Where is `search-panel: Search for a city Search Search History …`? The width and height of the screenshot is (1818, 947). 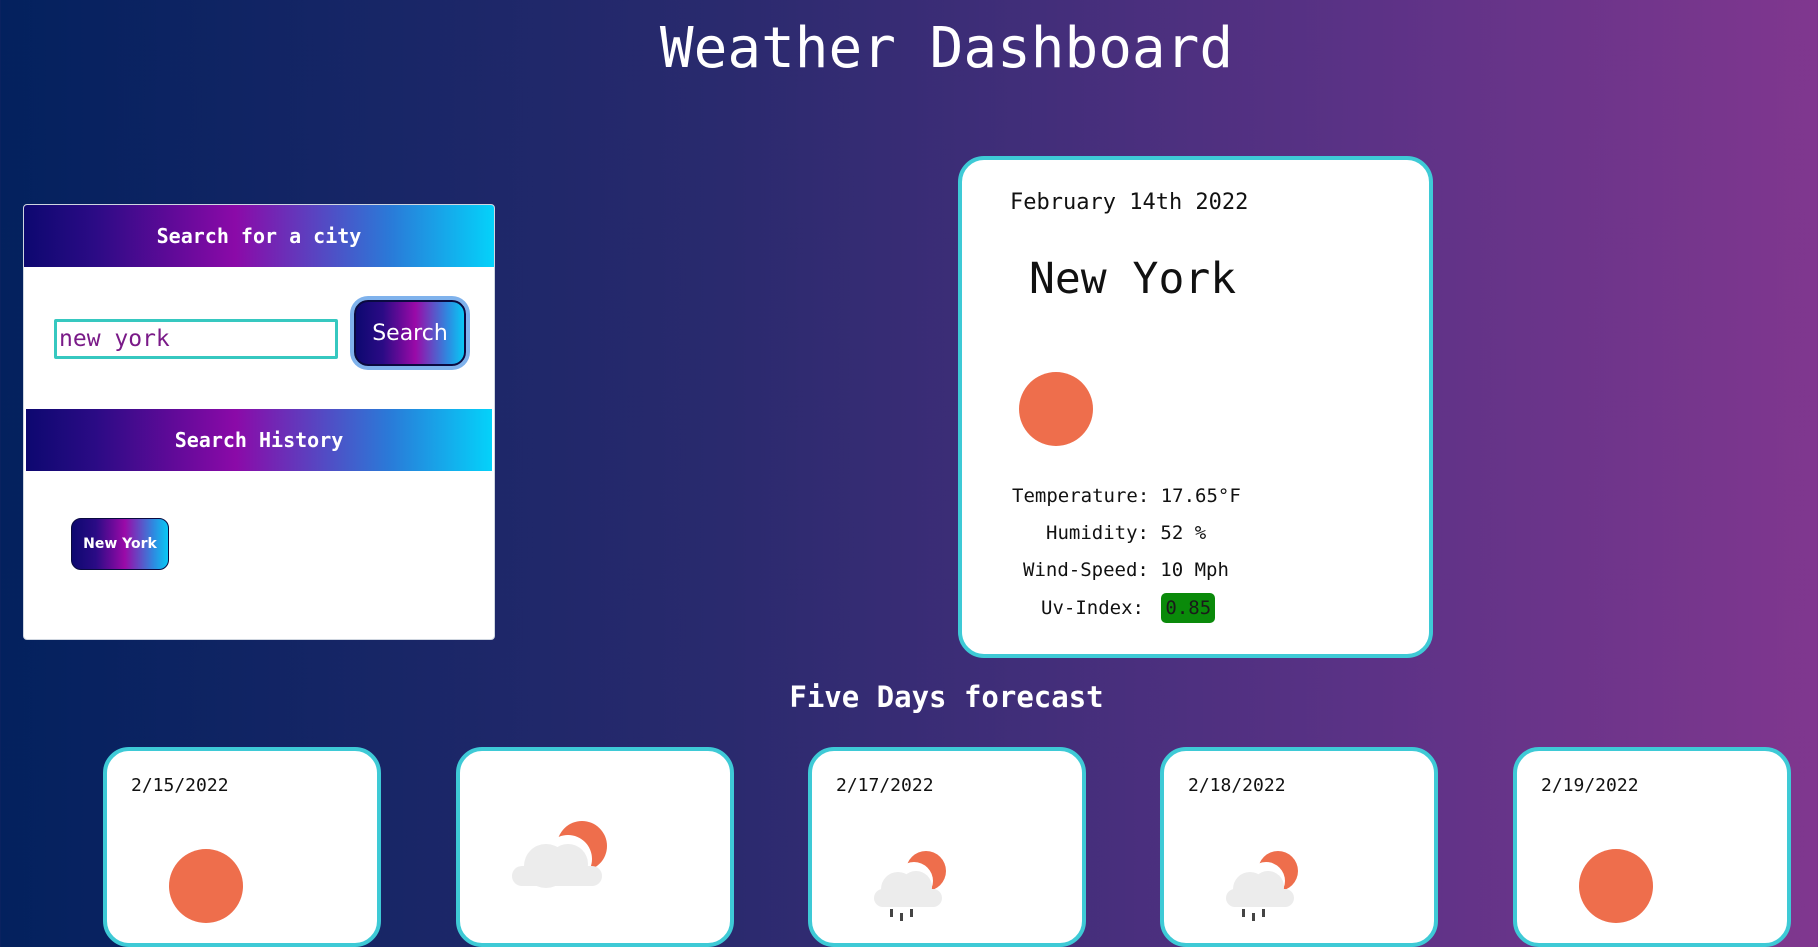
search-panel: Search for a city Search Search History … is located at coordinates (259, 422).